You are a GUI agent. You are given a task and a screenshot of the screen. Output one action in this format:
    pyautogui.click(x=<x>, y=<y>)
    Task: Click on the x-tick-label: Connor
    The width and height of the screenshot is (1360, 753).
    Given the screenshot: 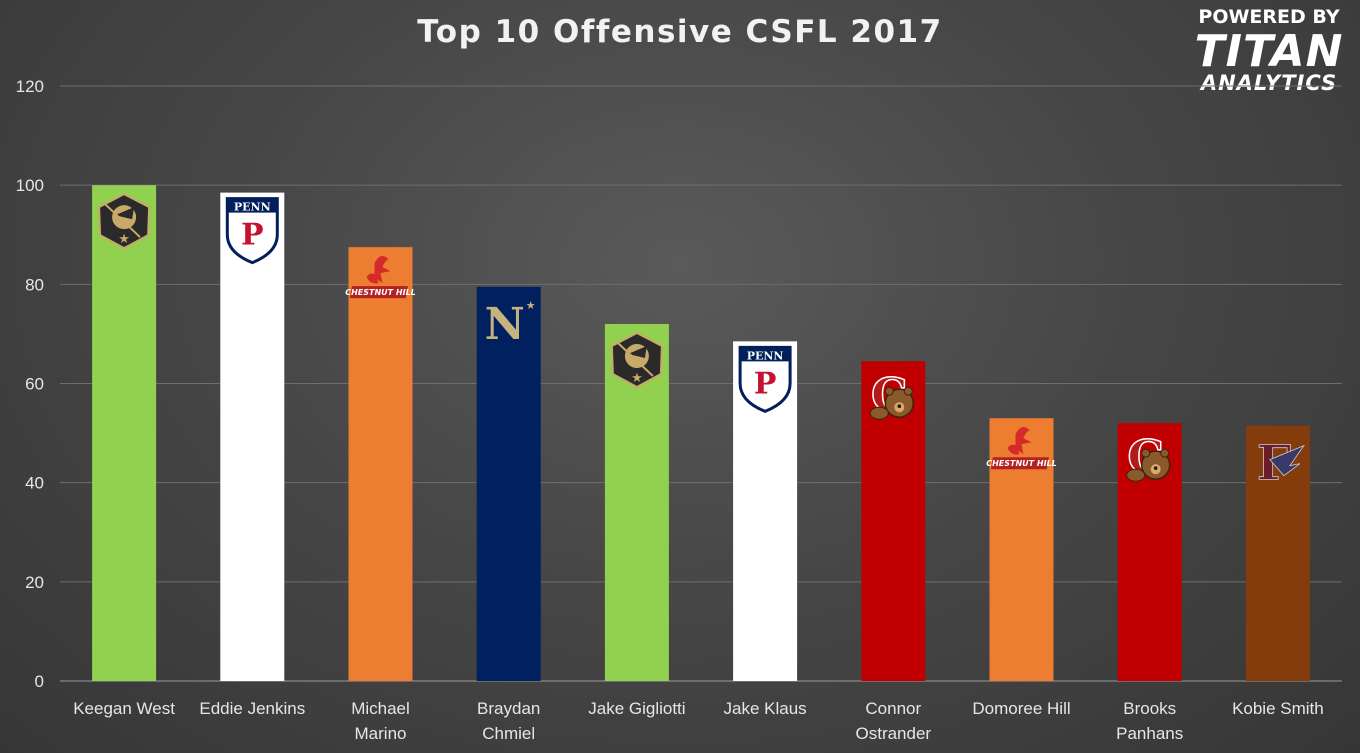 What is the action you would take?
    pyautogui.click(x=893, y=708)
    